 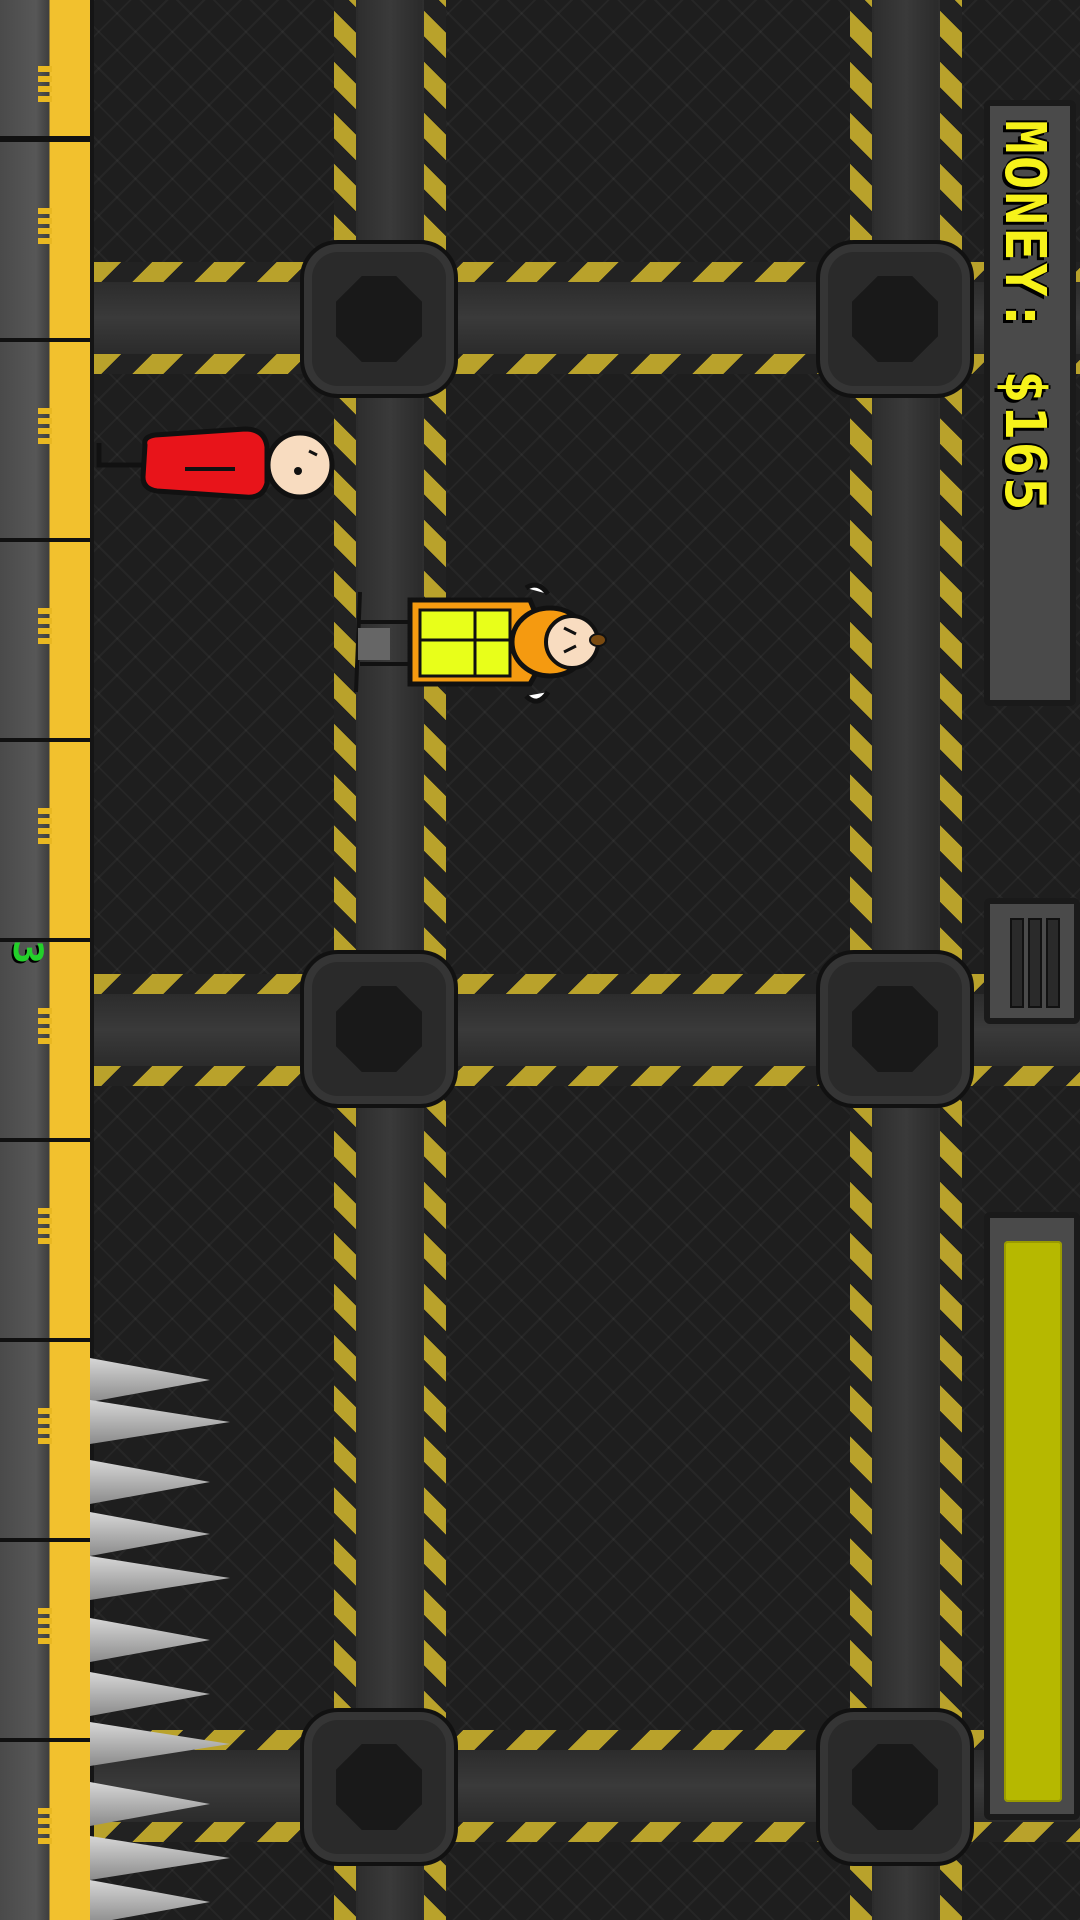 I want to click on red-enemy-character, so click(x=215, y=463).